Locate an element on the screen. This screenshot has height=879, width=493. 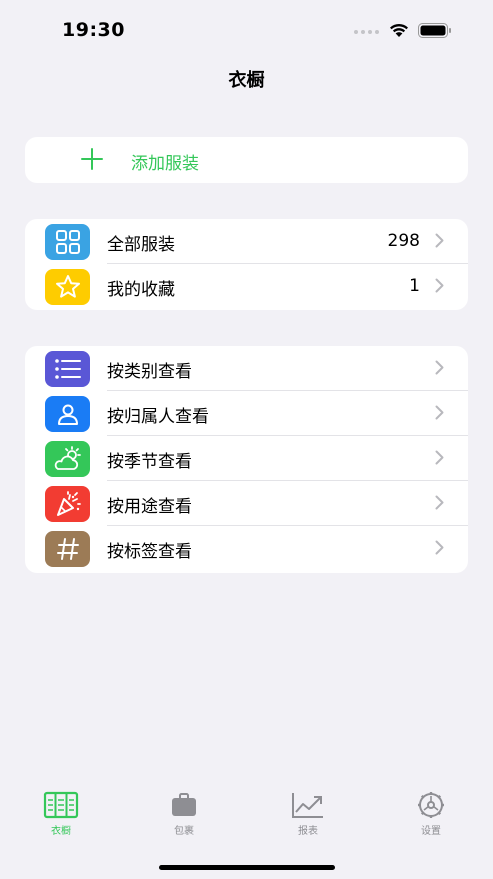
list-item-by-category: 按类别查看 is located at coordinates (246, 368).